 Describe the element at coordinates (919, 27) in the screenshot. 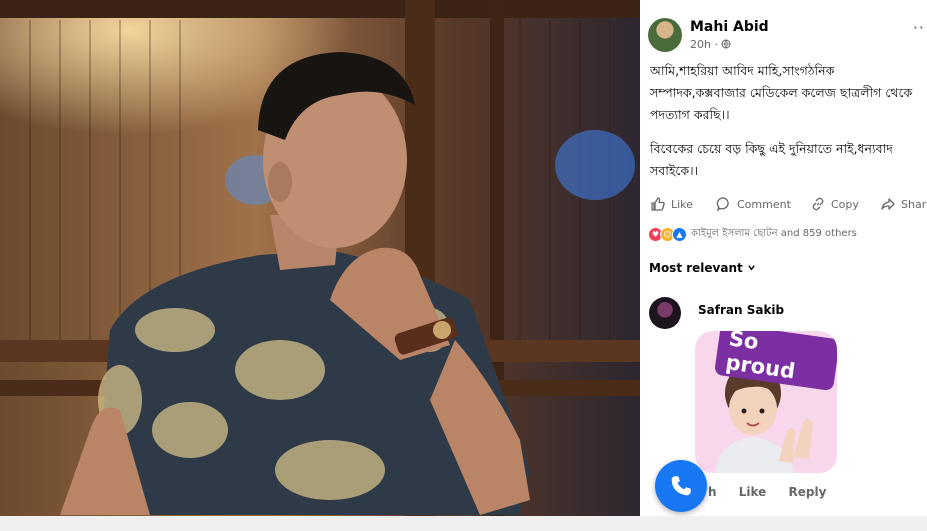

I see `more-options-icon: ··` at that location.